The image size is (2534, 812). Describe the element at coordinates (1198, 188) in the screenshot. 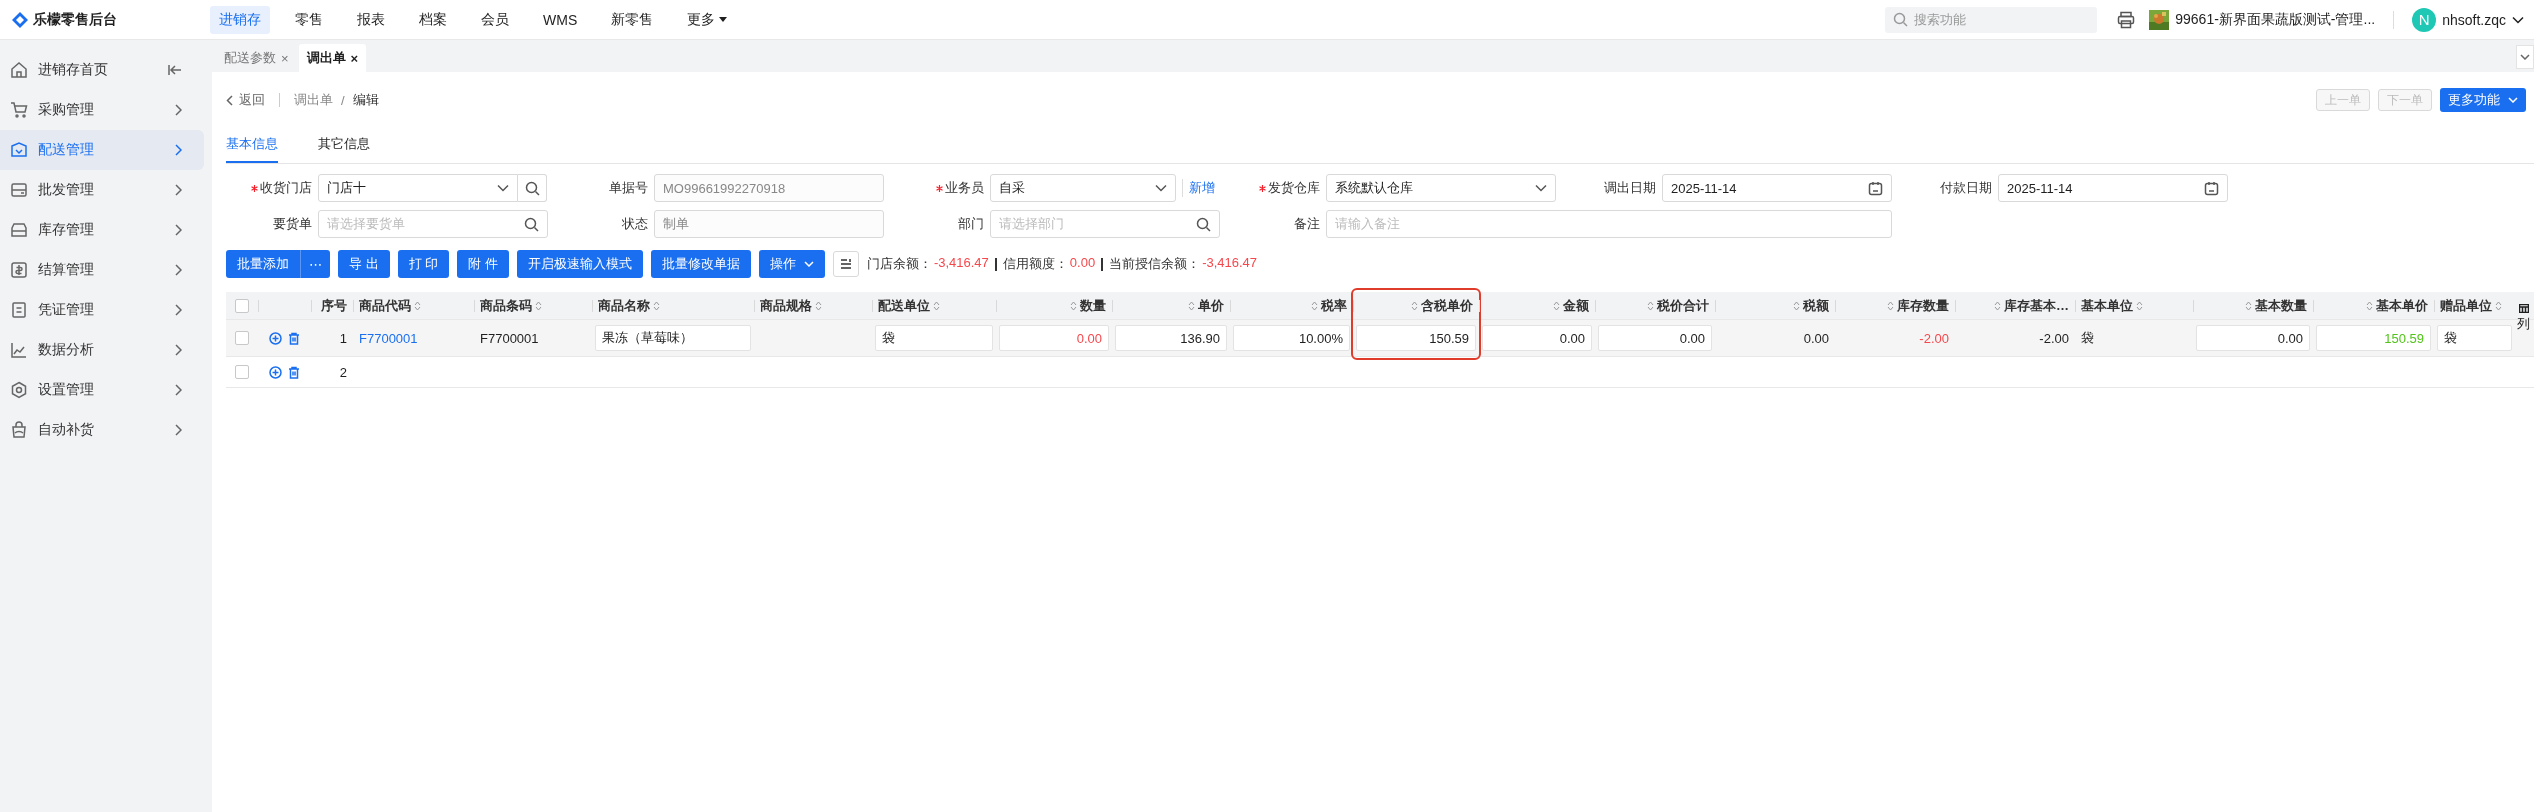

I see `add-link: 新增` at that location.